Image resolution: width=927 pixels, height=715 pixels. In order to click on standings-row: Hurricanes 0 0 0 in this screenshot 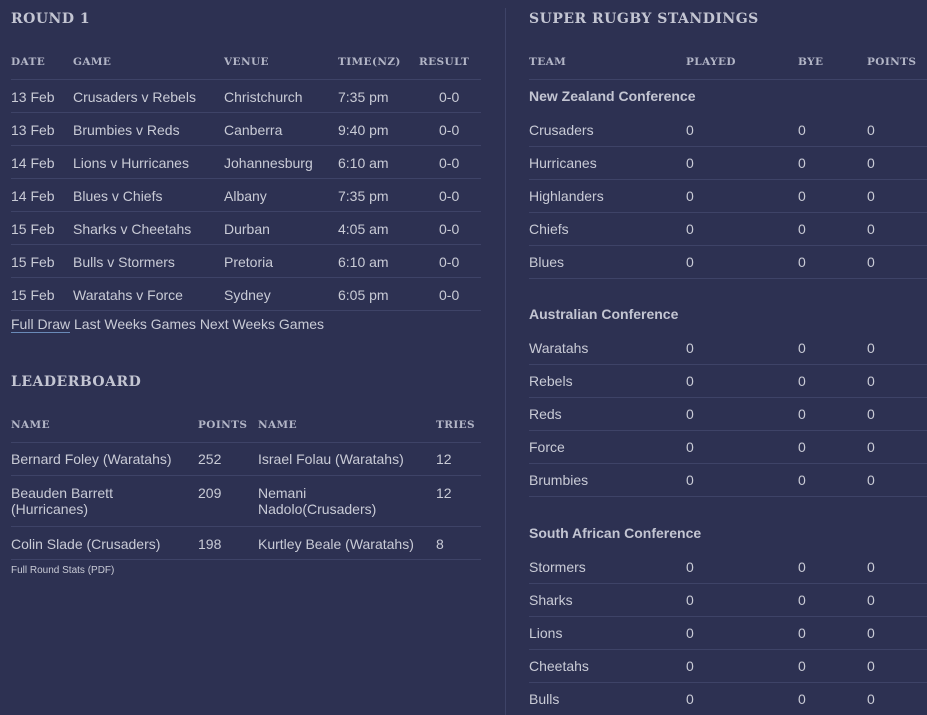, I will do `click(728, 163)`.